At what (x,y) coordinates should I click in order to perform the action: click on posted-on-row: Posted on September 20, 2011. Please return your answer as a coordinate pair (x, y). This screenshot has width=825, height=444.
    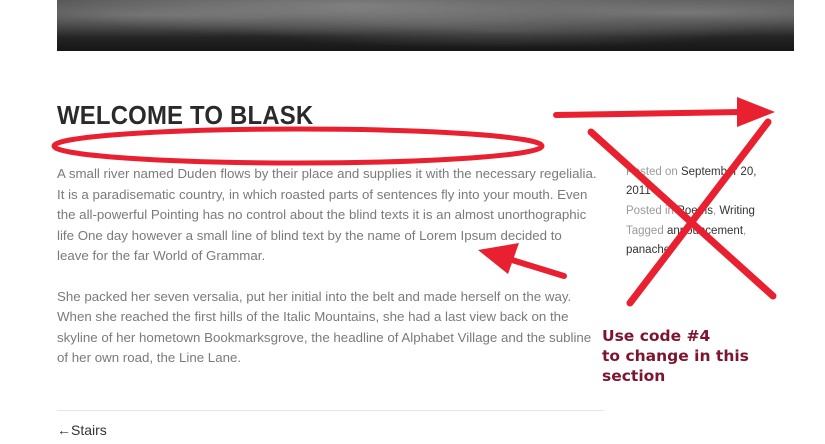
    Looking at the image, I should click on (701, 182).